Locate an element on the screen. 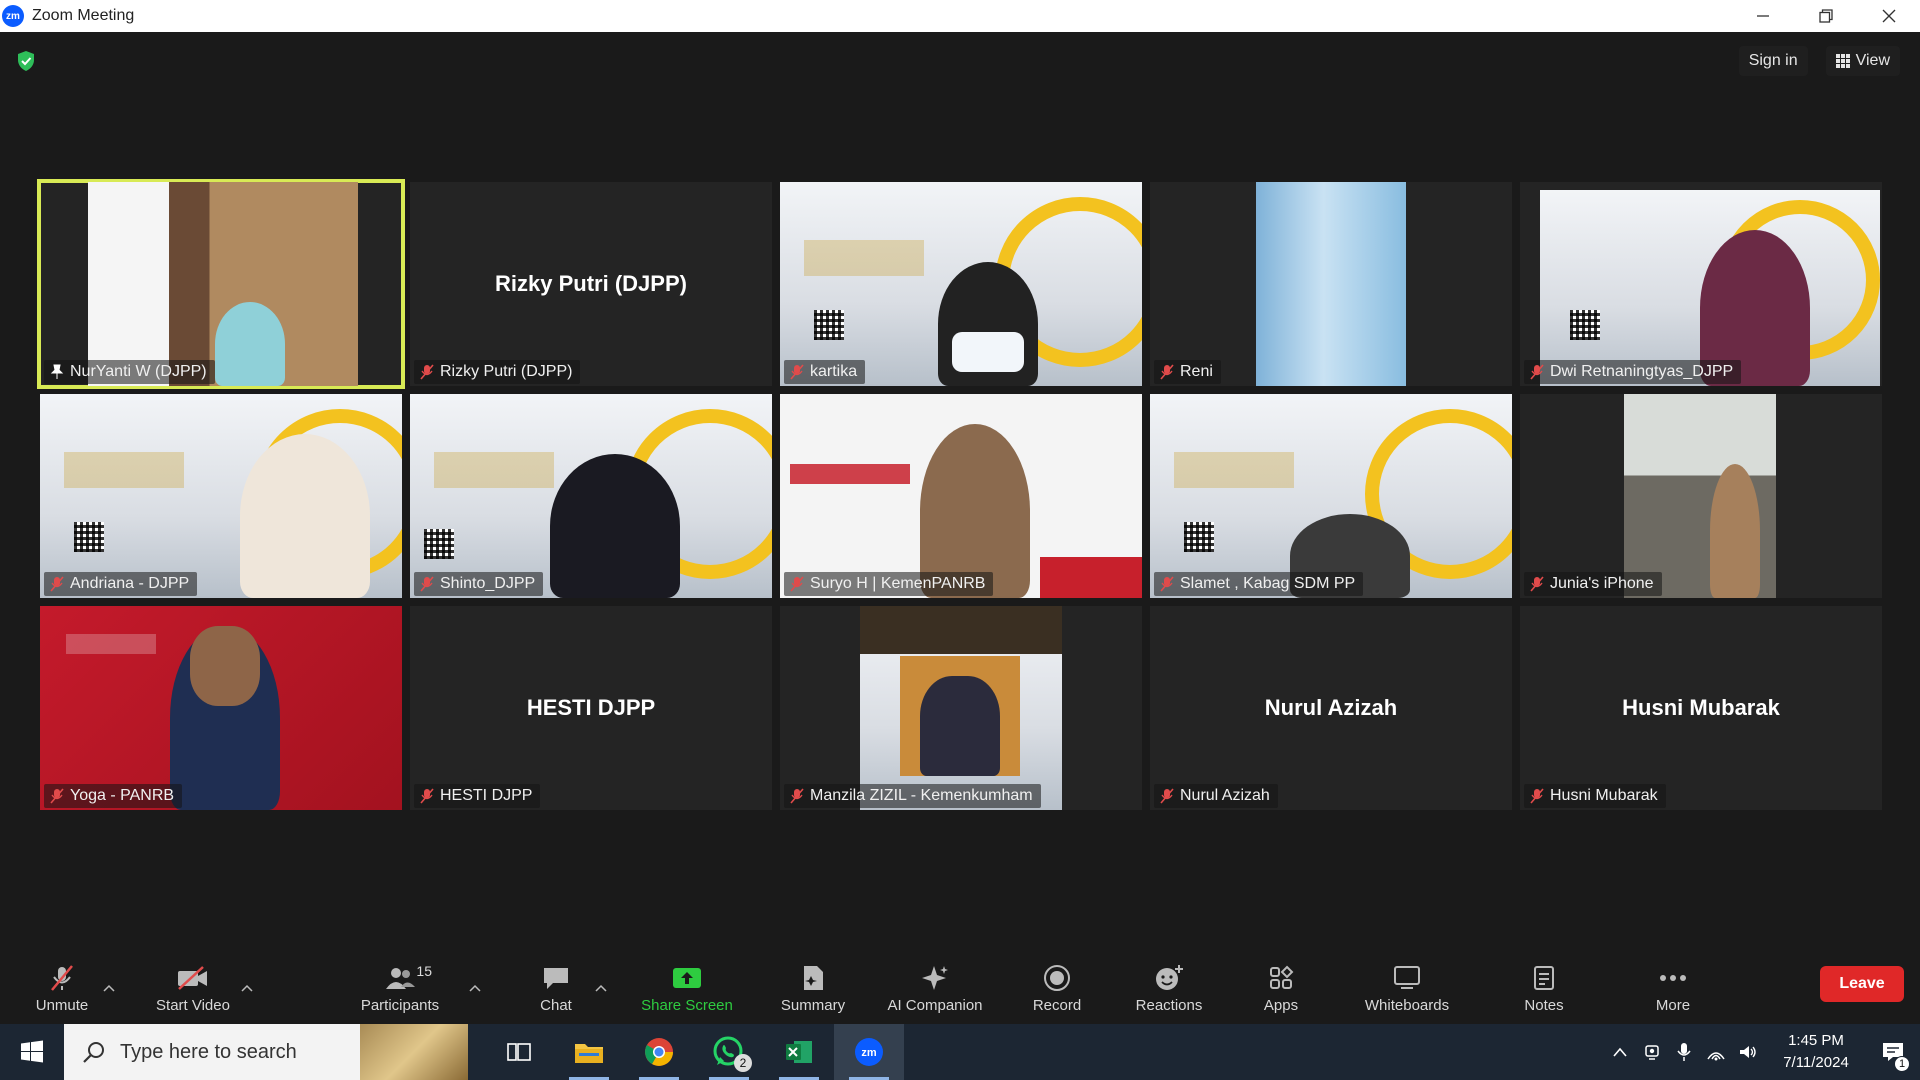 This screenshot has height=1080, width=1920. window-title: Zoom Meeting is located at coordinates (83, 15).